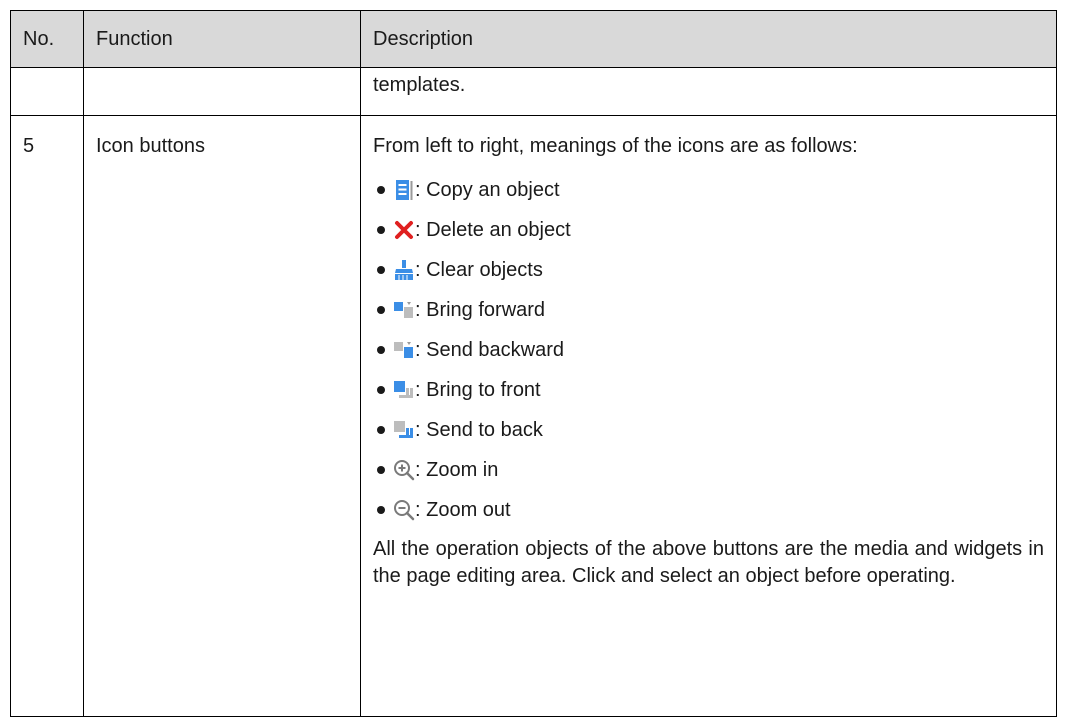 This screenshot has width=1069, height=717. What do you see at coordinates (404, 190) in the screenshot?
I see `copy-icon` at bounding box center [404, 190].